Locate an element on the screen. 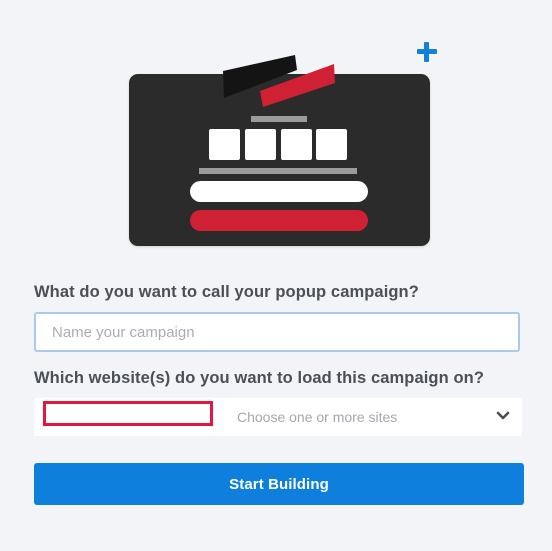 Image resolution: width=552 pixels, height=551 pixels. ribbon-icon is located at coordinates (279, 81).